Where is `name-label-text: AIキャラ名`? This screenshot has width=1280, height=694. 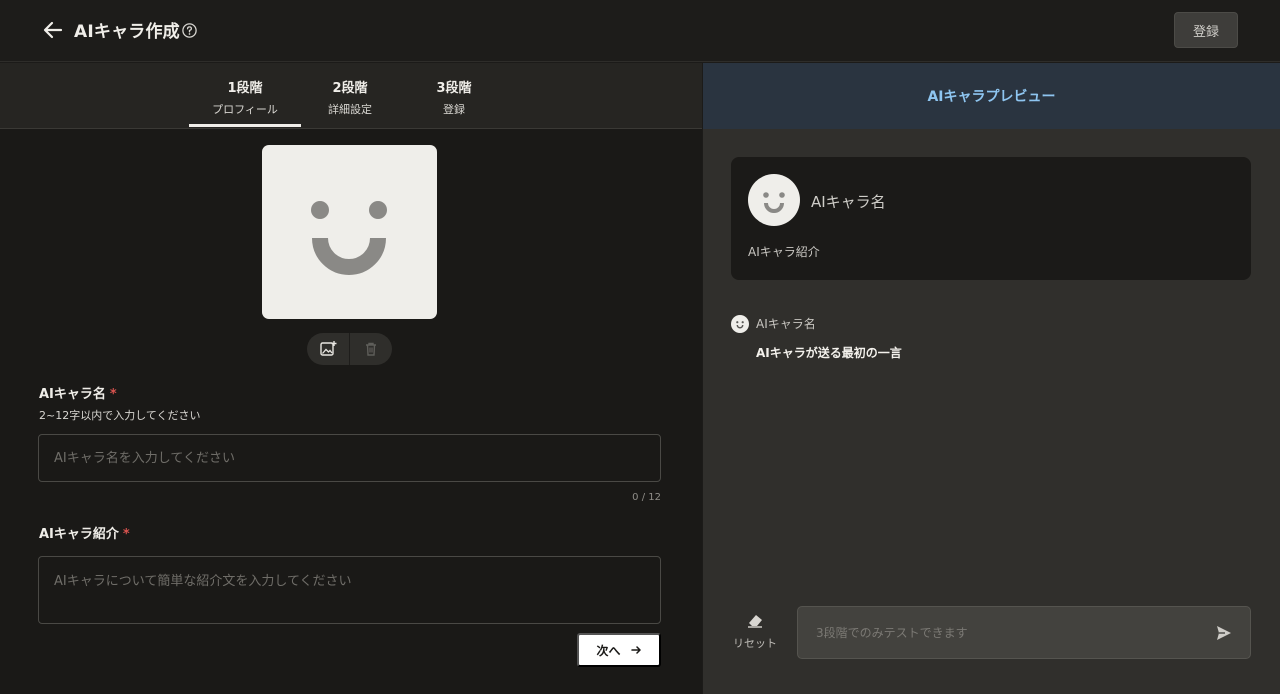 name-label-text: AIキャラ名 is located at coordinates (72, 394).